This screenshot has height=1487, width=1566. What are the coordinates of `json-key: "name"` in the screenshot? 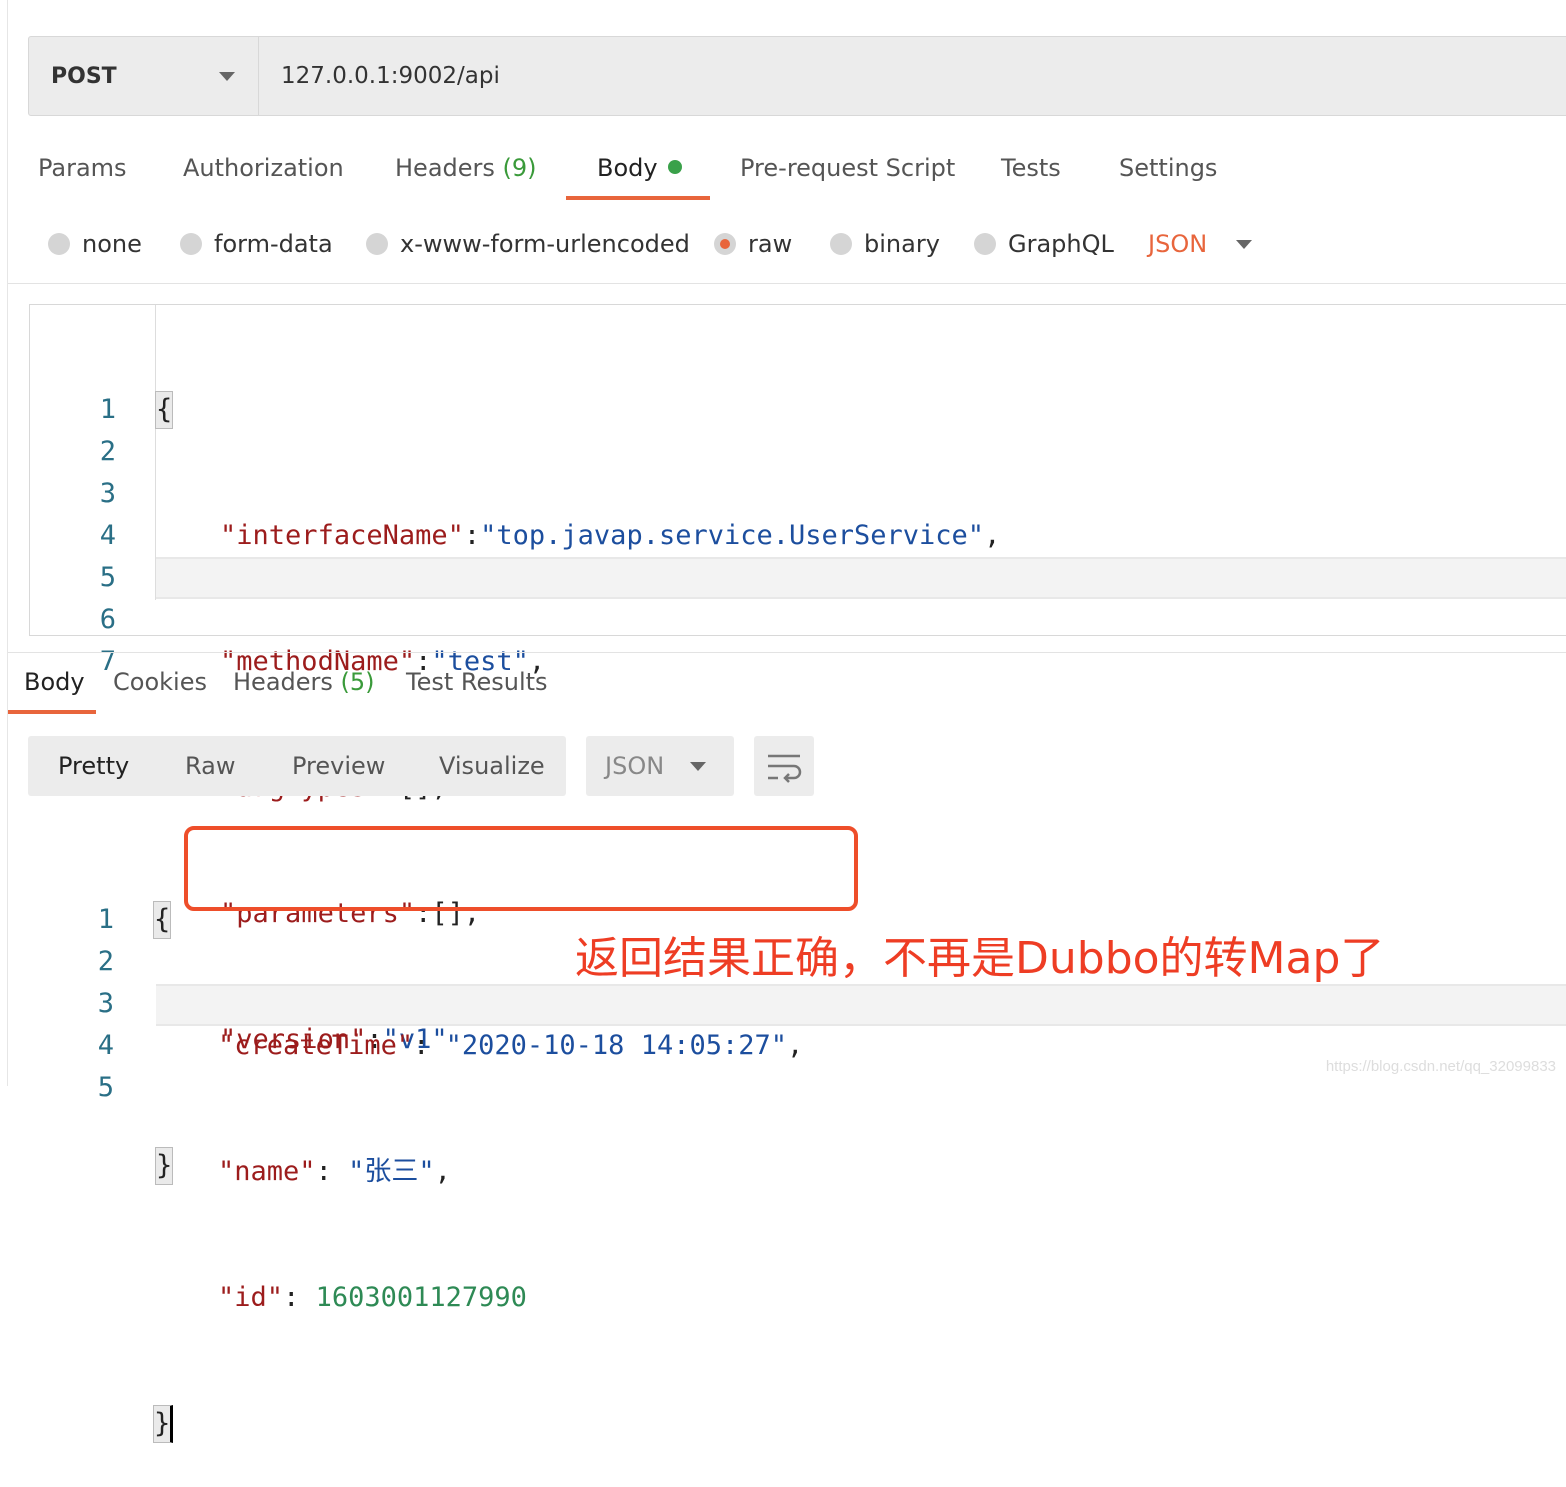 It's located at (267, 1171).